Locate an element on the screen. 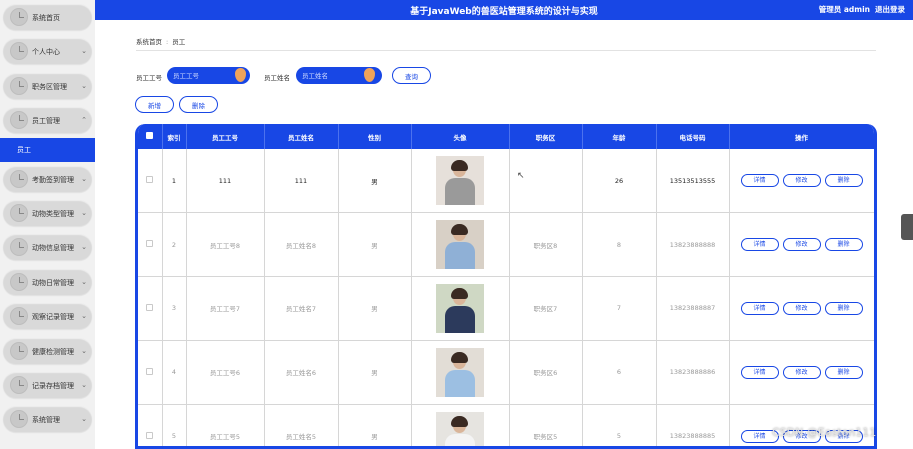 The width and height of the screenshot is (913, 449). column-header: 头像 is located at coordinates (460, 136).